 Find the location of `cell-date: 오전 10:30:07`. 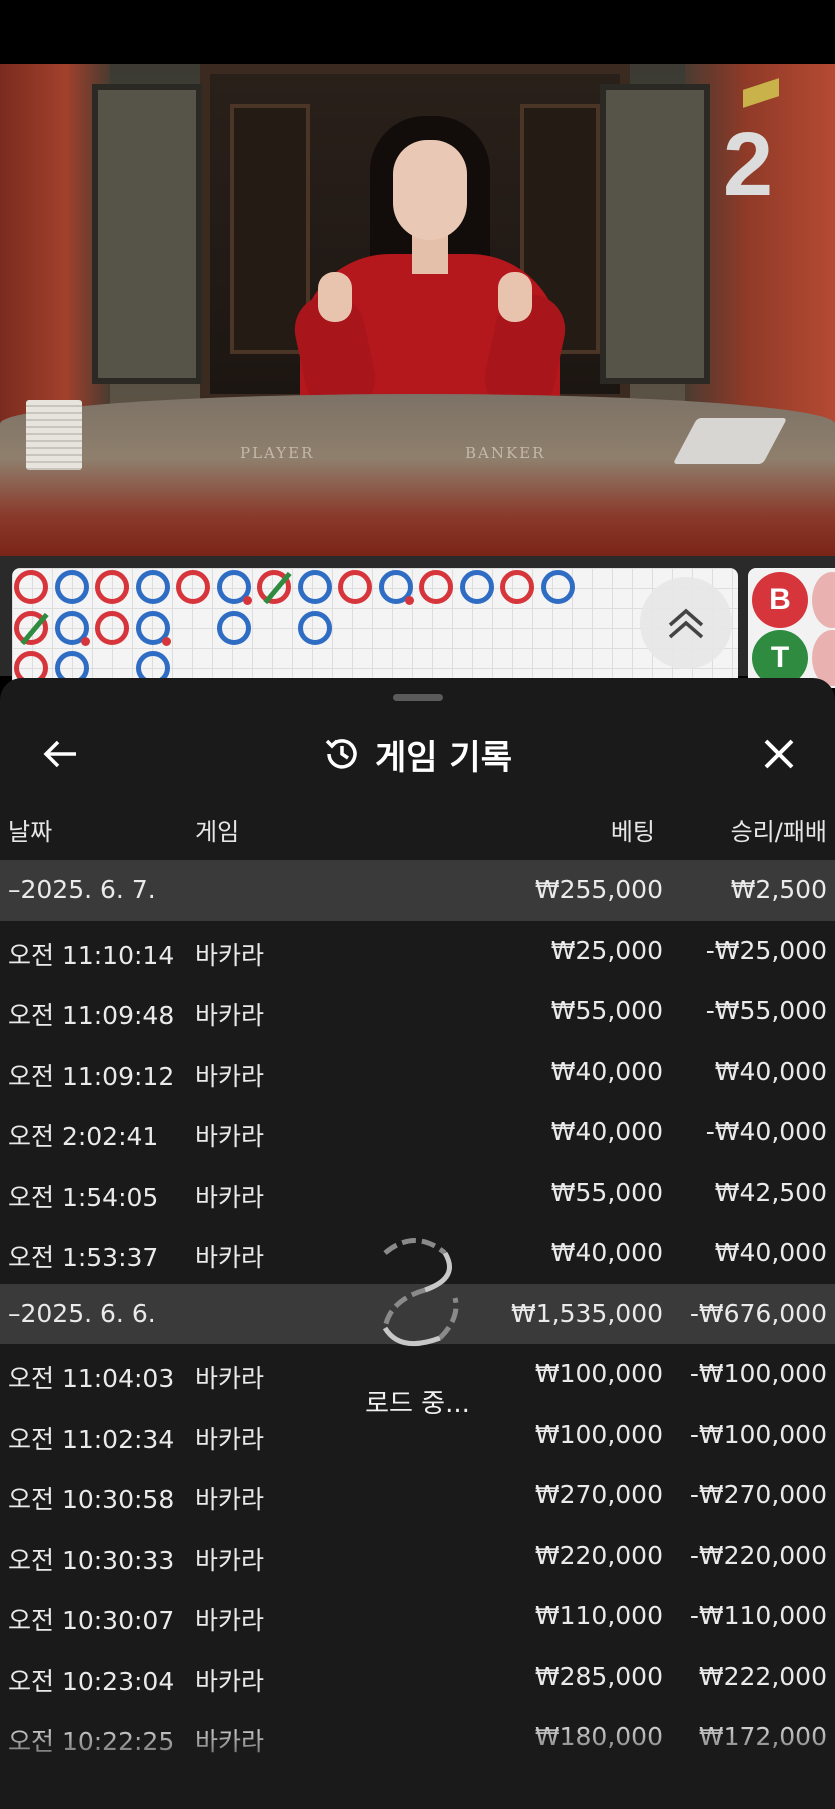

cell-date: 오전 10:30:07 is located at coordinates (91, 1620).